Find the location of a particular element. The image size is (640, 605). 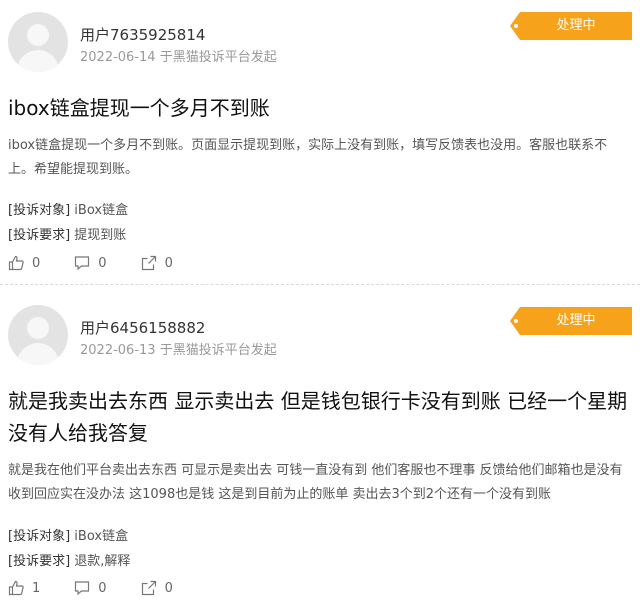

complaint-request: [投诉要求] 提现到账 is located at coordinates (67, 233).